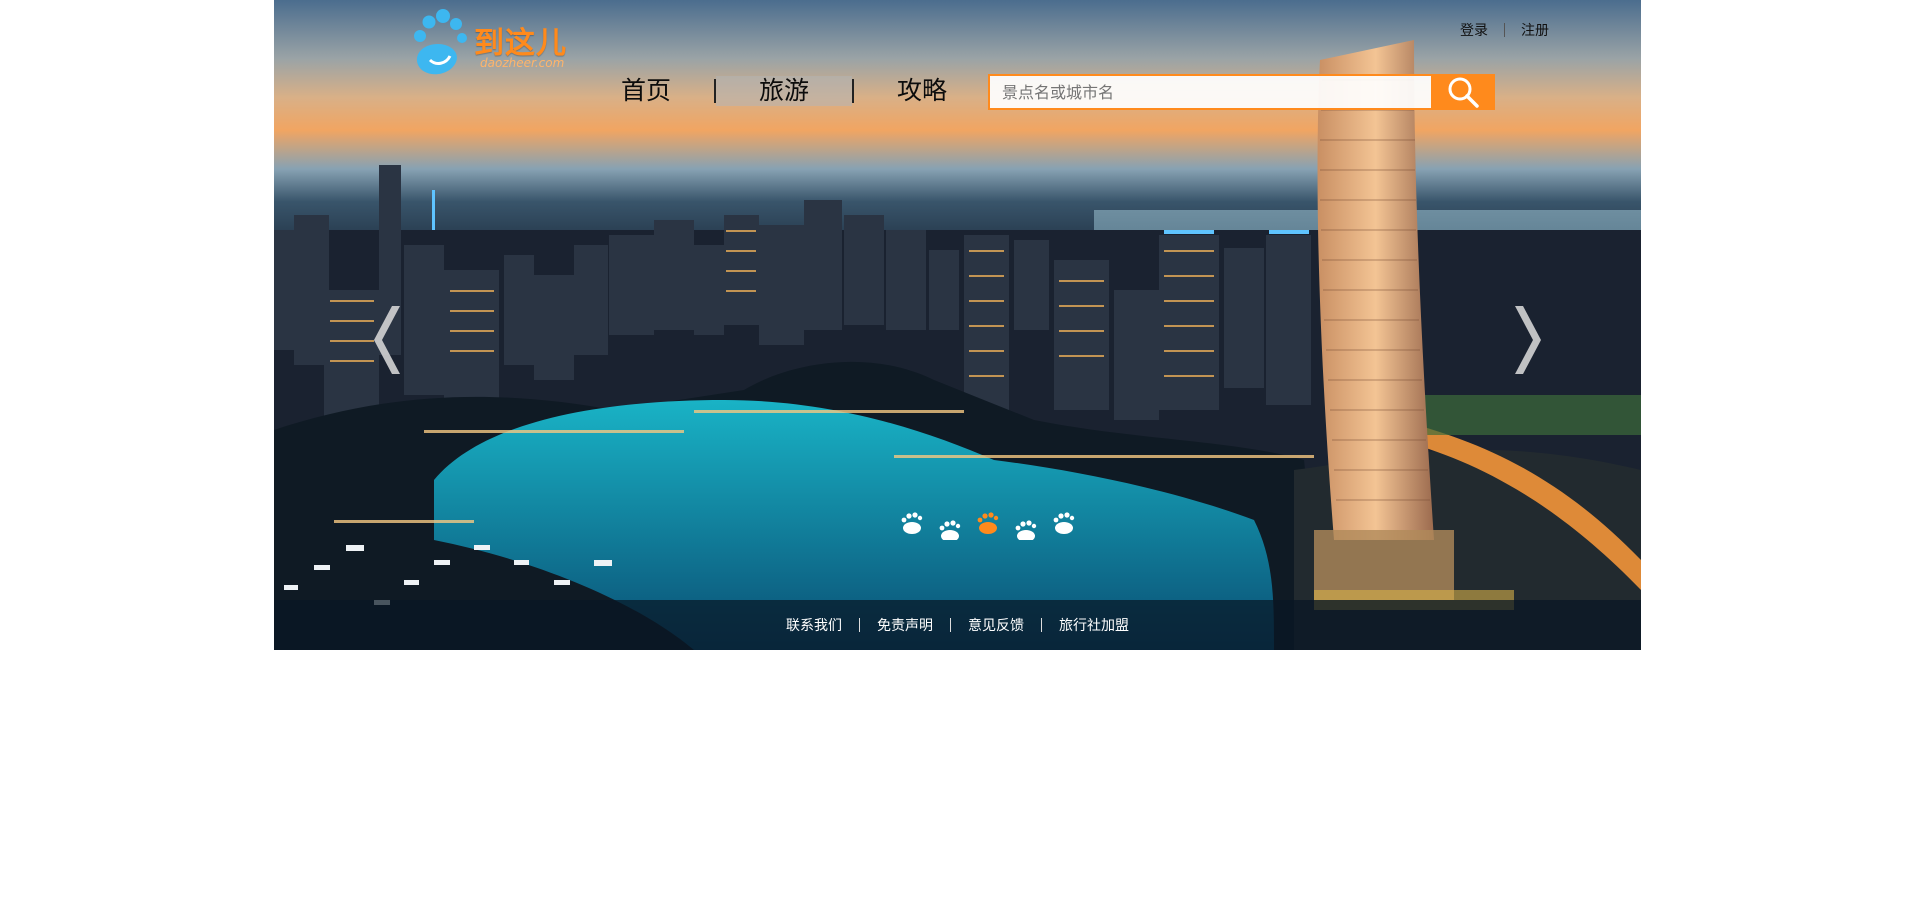 The image size is (1920, 905). Describe the element at coordinates (814, 625) in the screenshot. I see `footer-link-contact: 联系我们` at that location.